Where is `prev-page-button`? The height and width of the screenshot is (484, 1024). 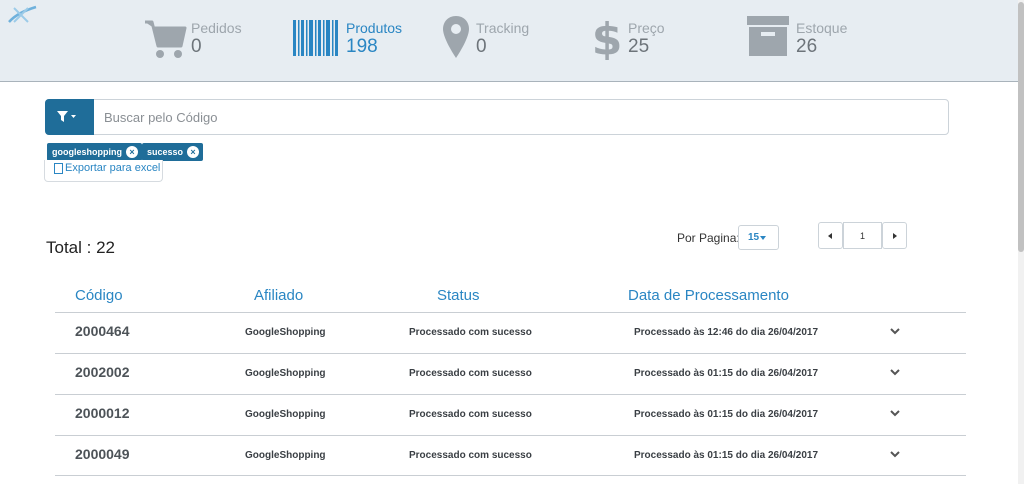 prev-page-button is located at coordinates (830, 235).